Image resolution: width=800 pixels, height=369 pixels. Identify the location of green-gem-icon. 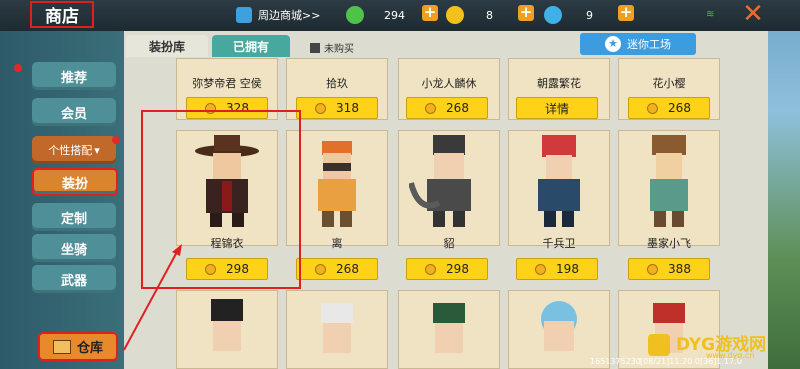
(355, 15).